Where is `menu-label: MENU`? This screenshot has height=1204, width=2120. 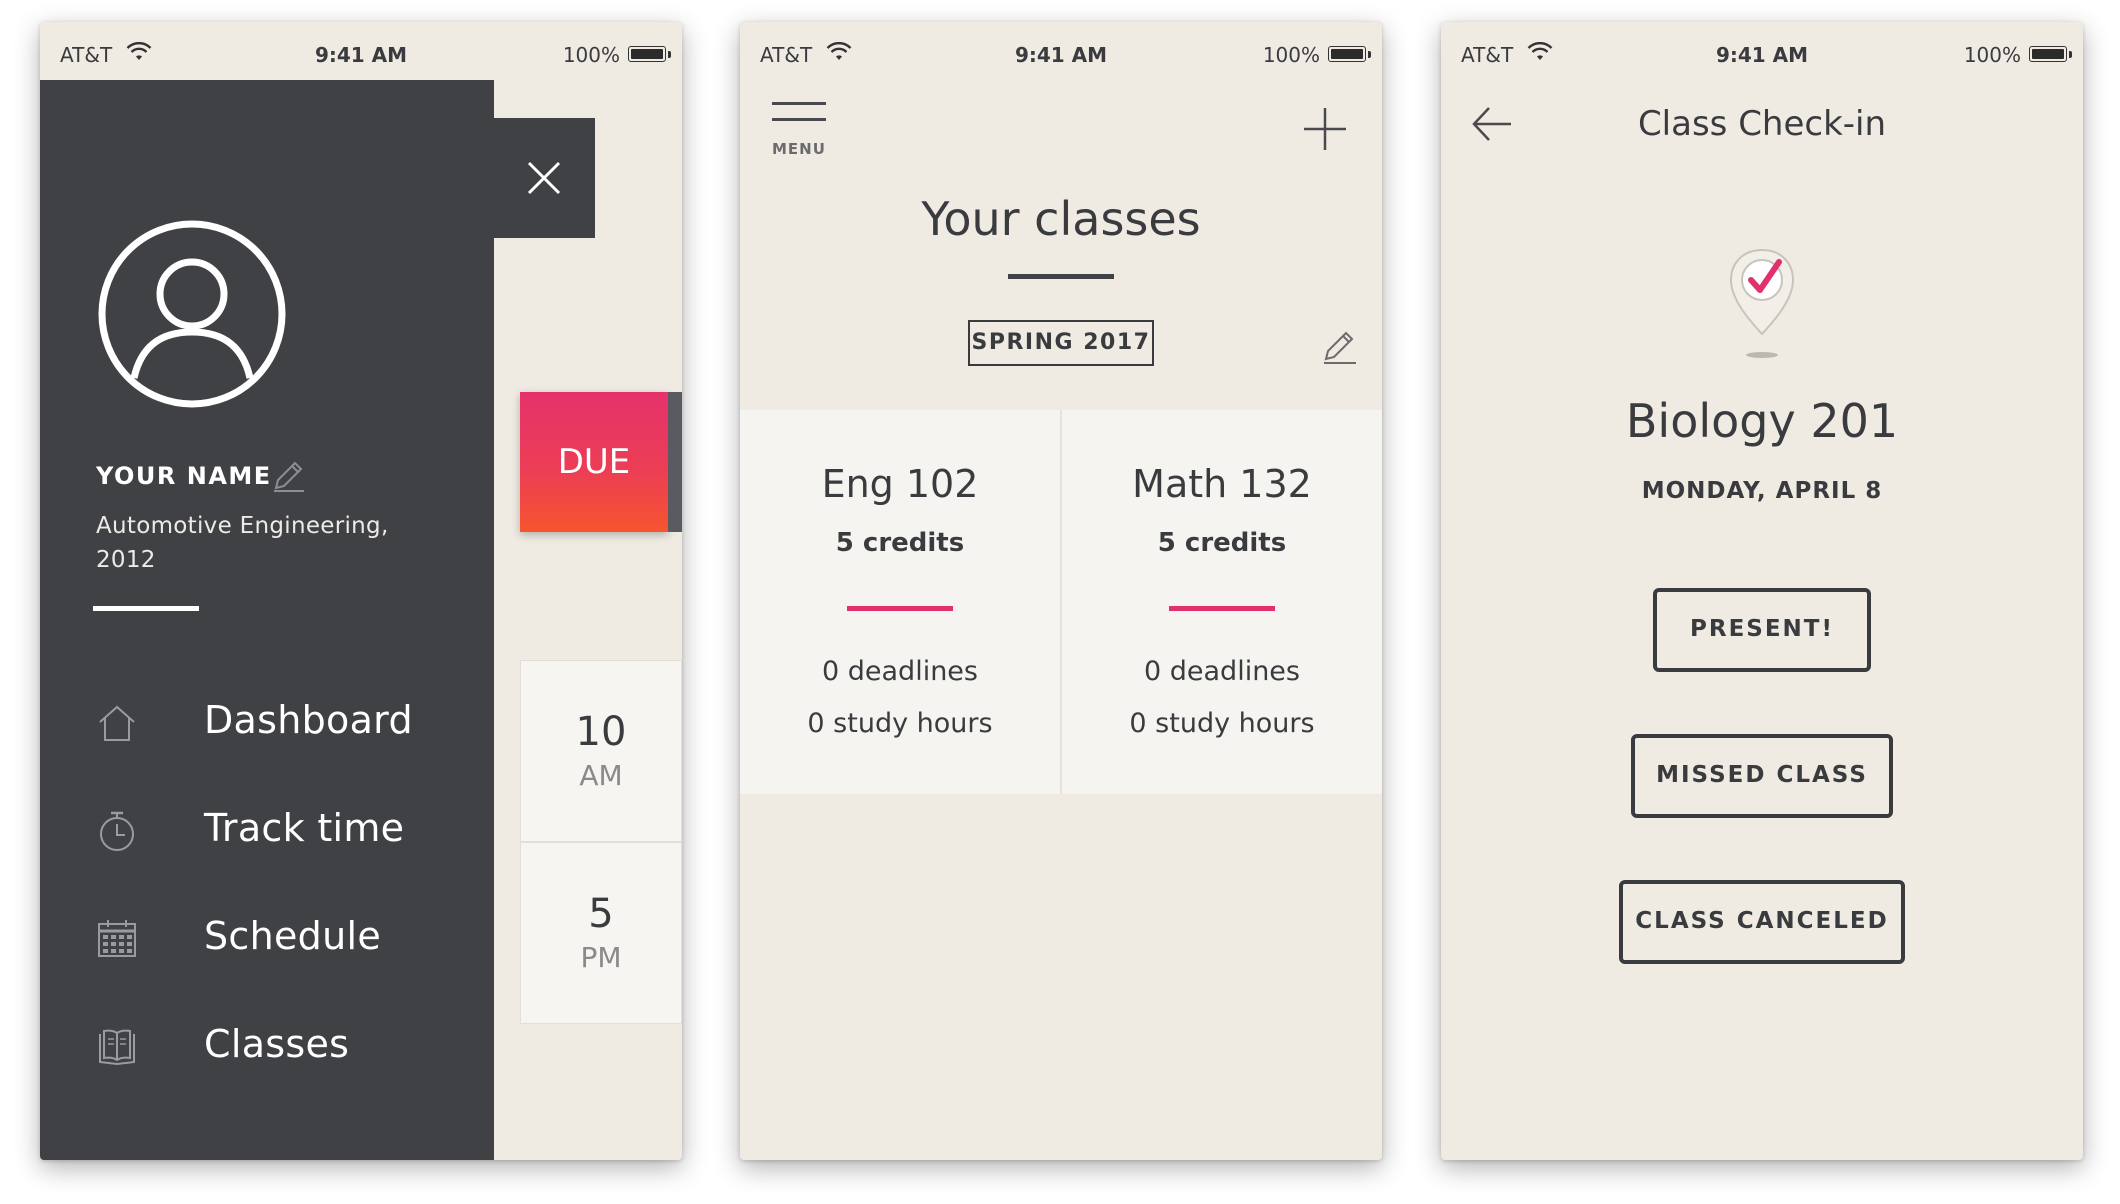 menu-label: MENU is located at coordinates (799, 149).